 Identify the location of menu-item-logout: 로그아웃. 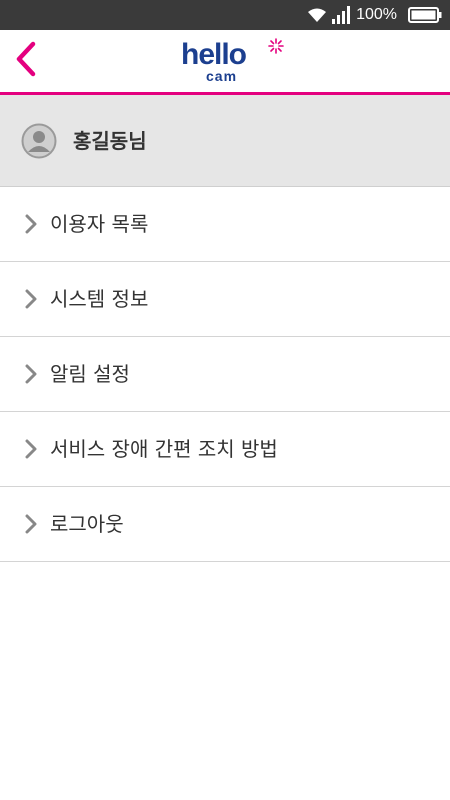
(225, 524).